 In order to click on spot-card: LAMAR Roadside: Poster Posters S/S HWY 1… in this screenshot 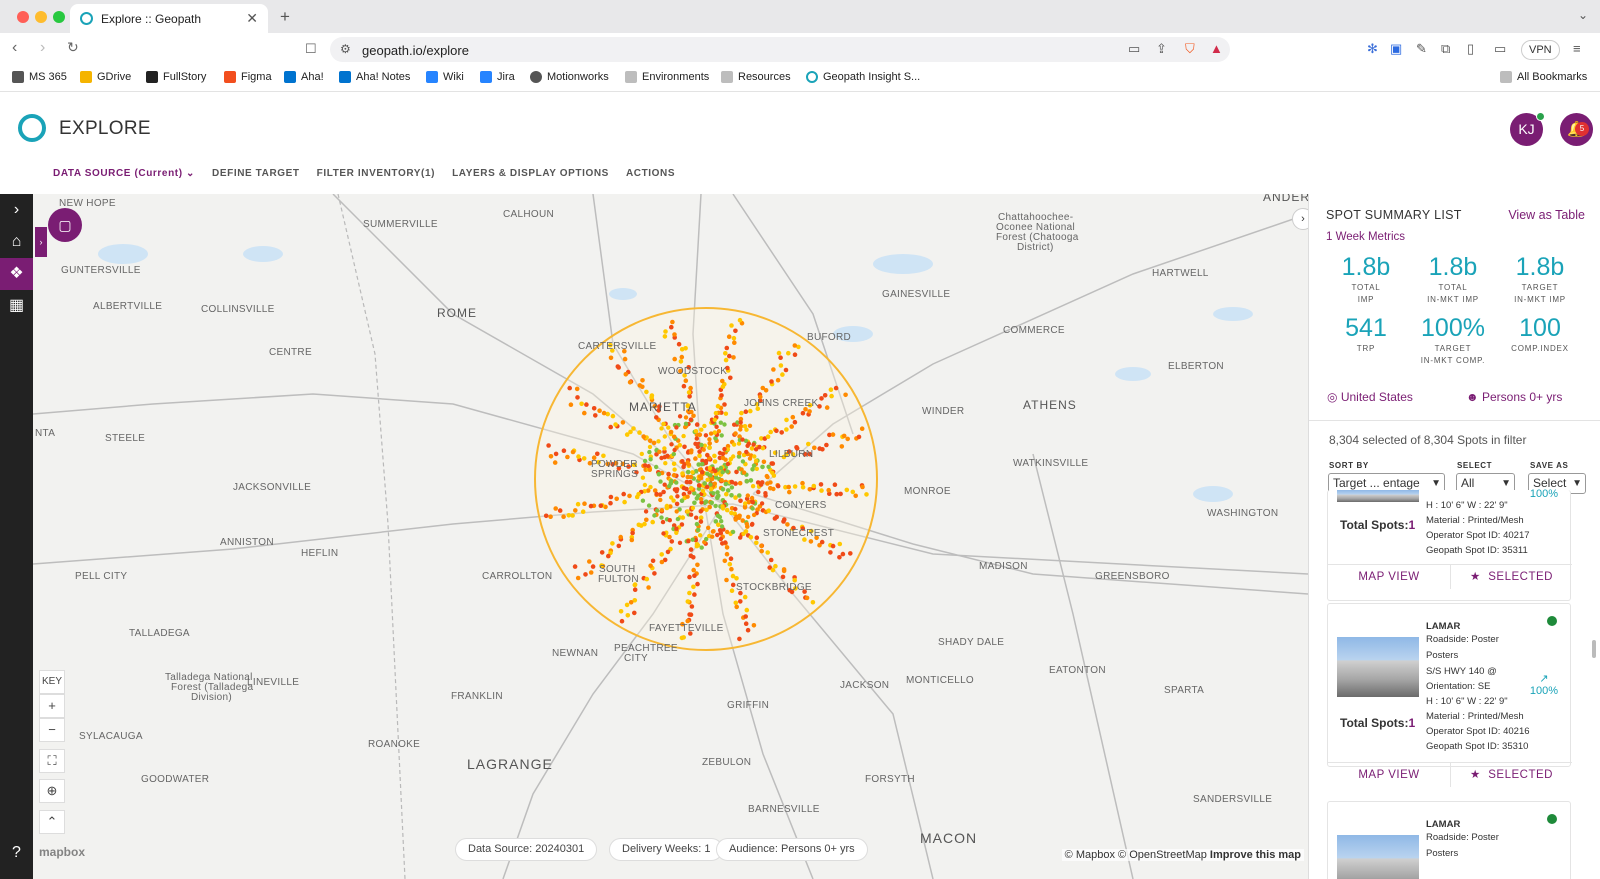, I will do `click(1449, 695)`.